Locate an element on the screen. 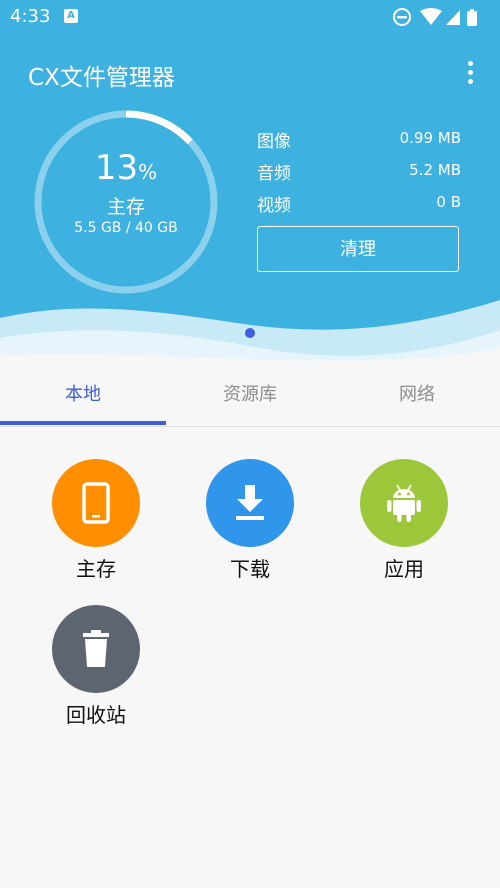 Image resolution: width=500 pixels, height=888 pixels. tab-local: 本地 is located at coordinates (83, 397).